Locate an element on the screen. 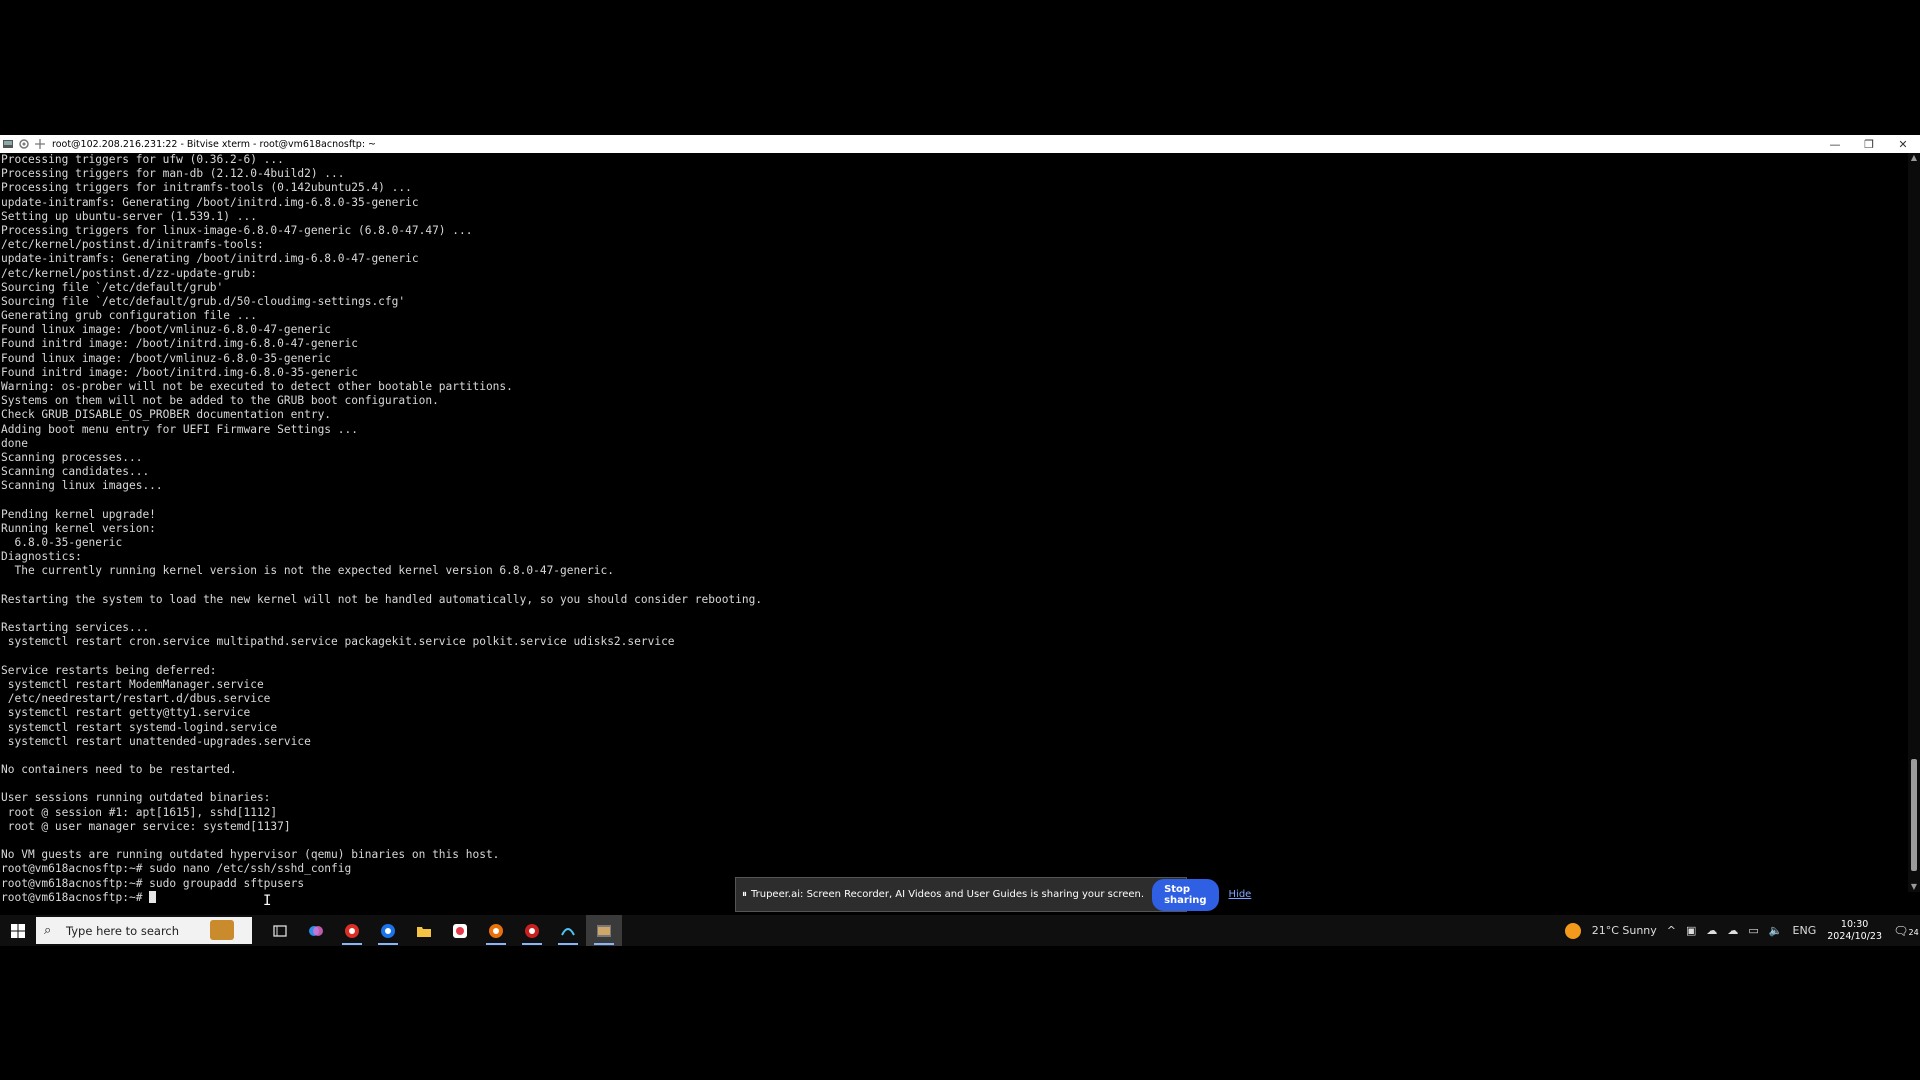  windows-logo-icon is located at coordinates (18, 930).